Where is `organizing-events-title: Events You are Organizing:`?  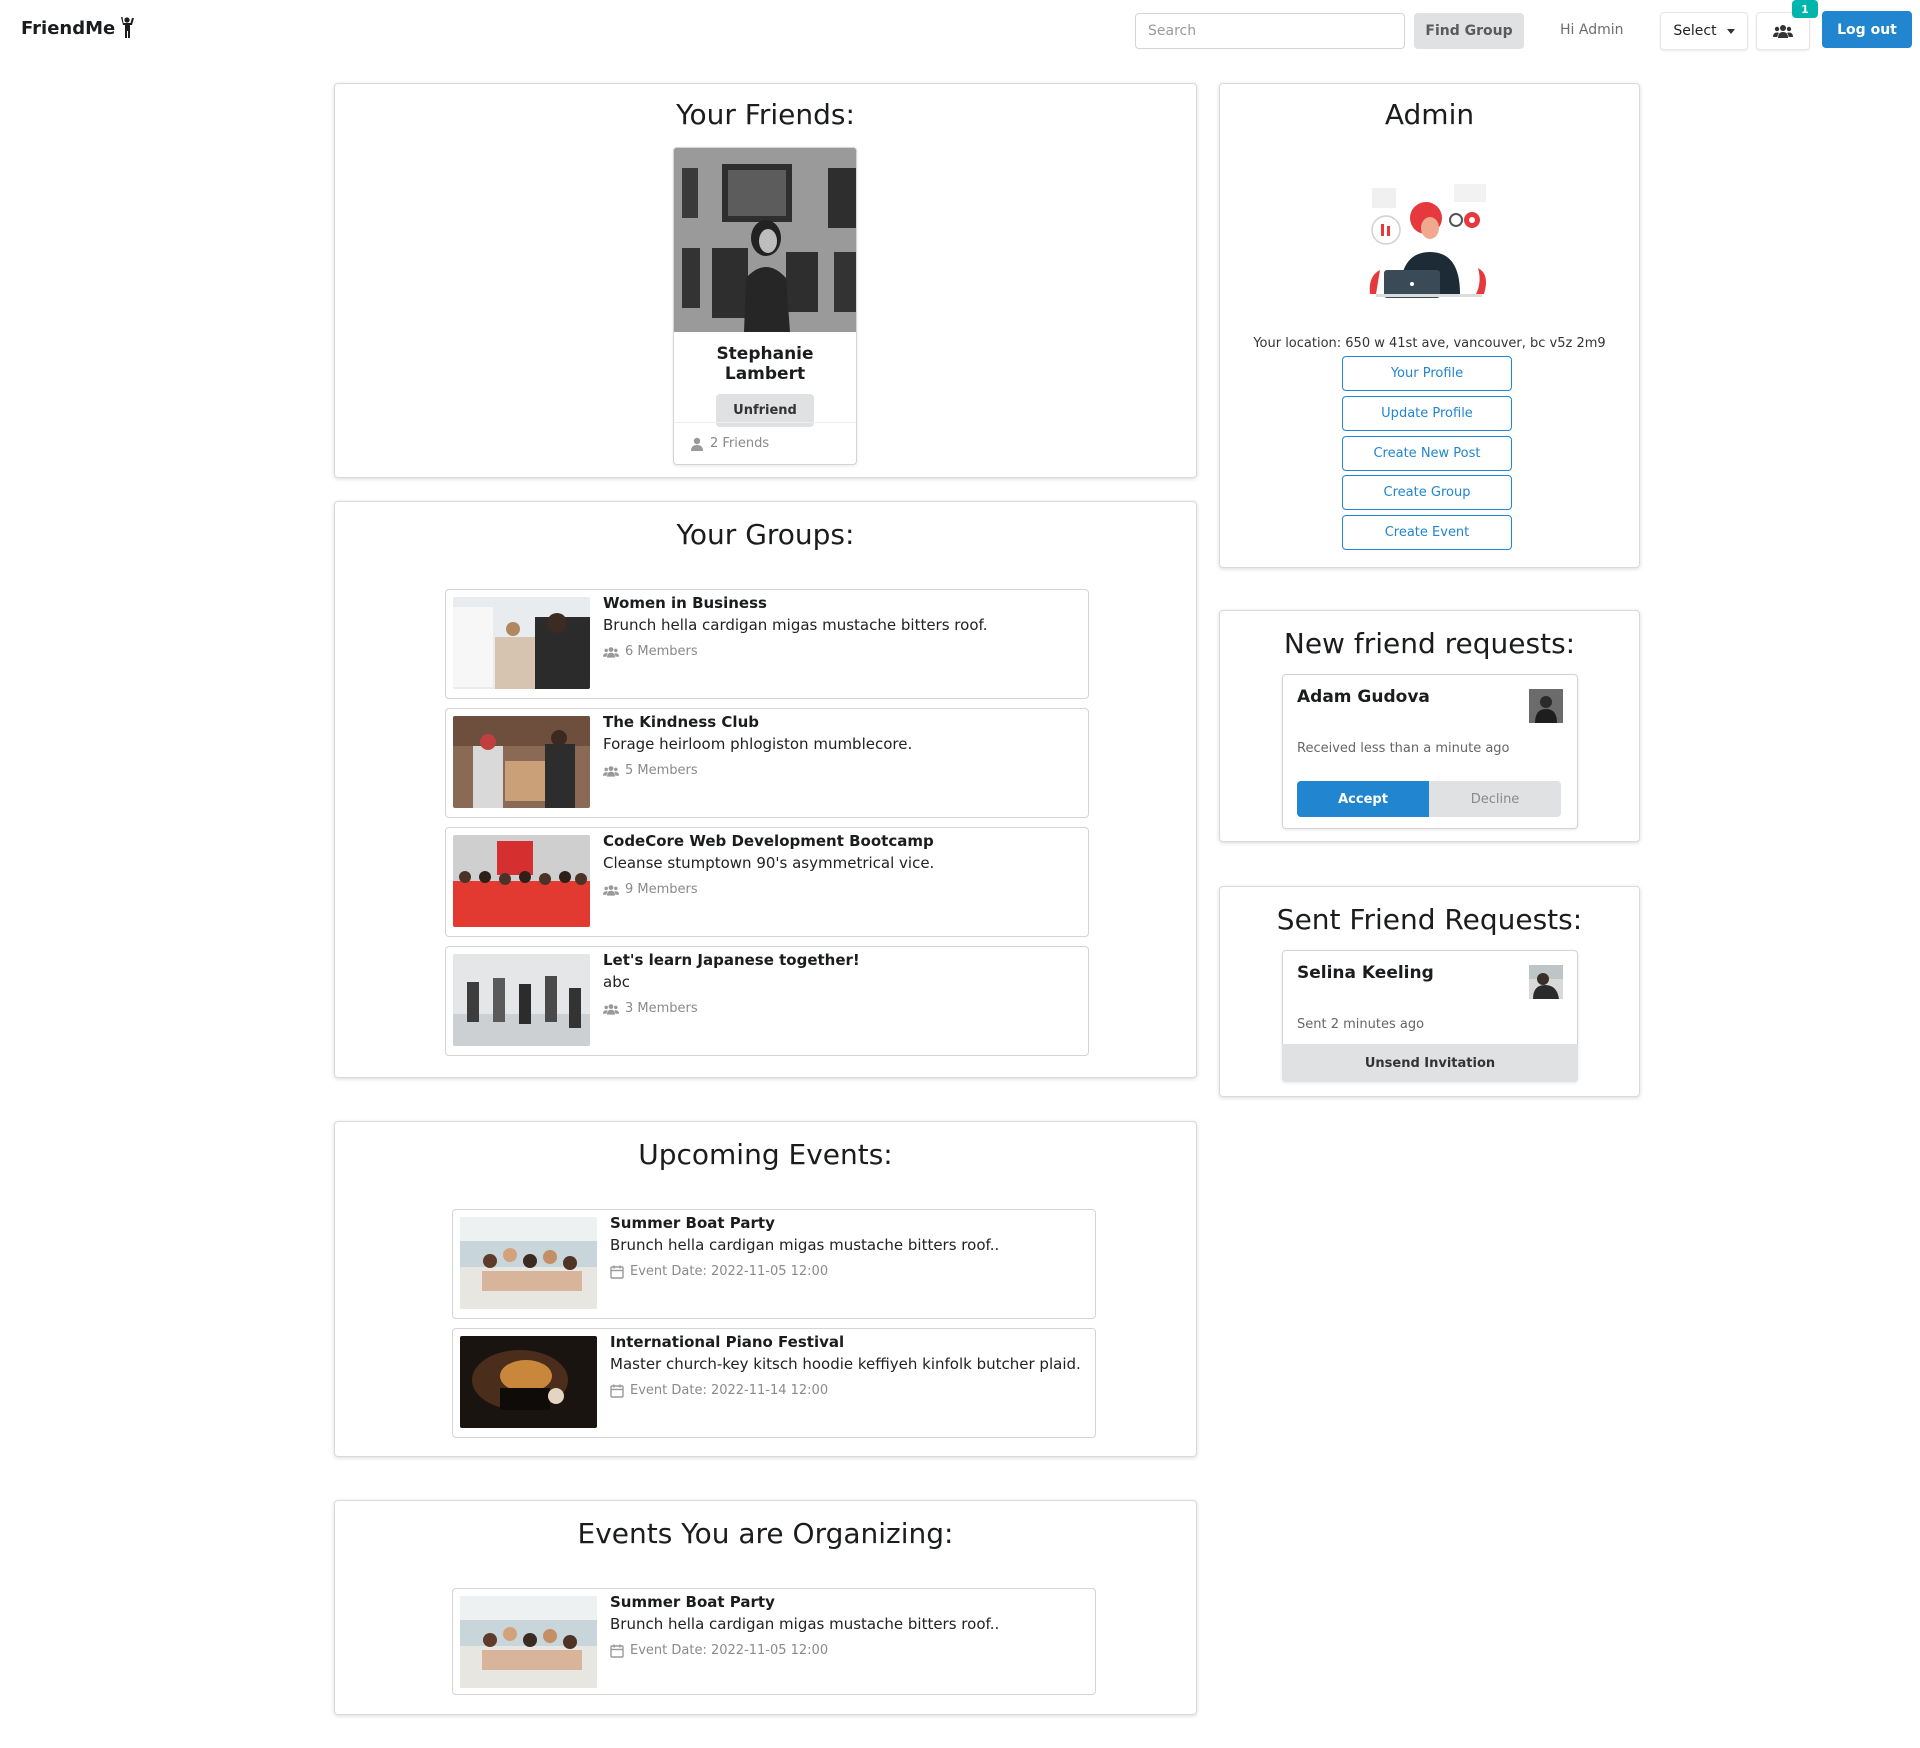
organizing-events-title: Events You are Organizing: is located at coordinates (765, 1533).